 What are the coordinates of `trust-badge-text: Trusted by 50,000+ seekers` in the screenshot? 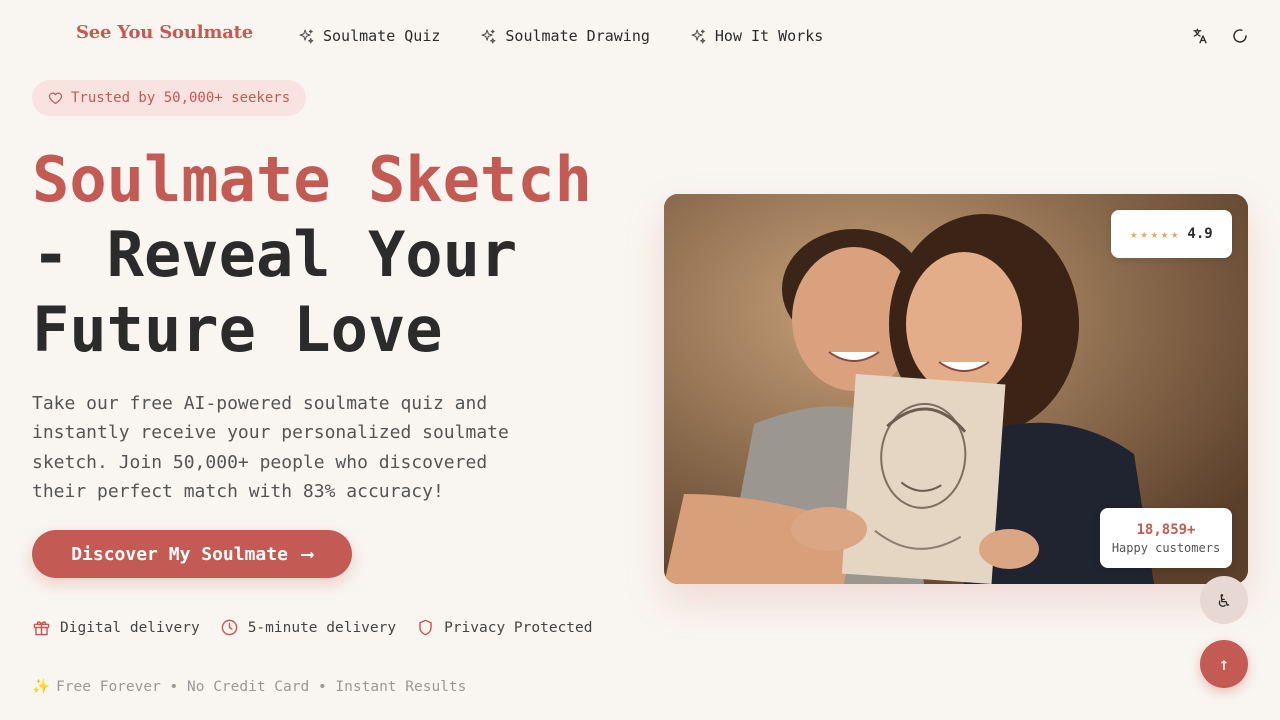 It's located at (181, 98).